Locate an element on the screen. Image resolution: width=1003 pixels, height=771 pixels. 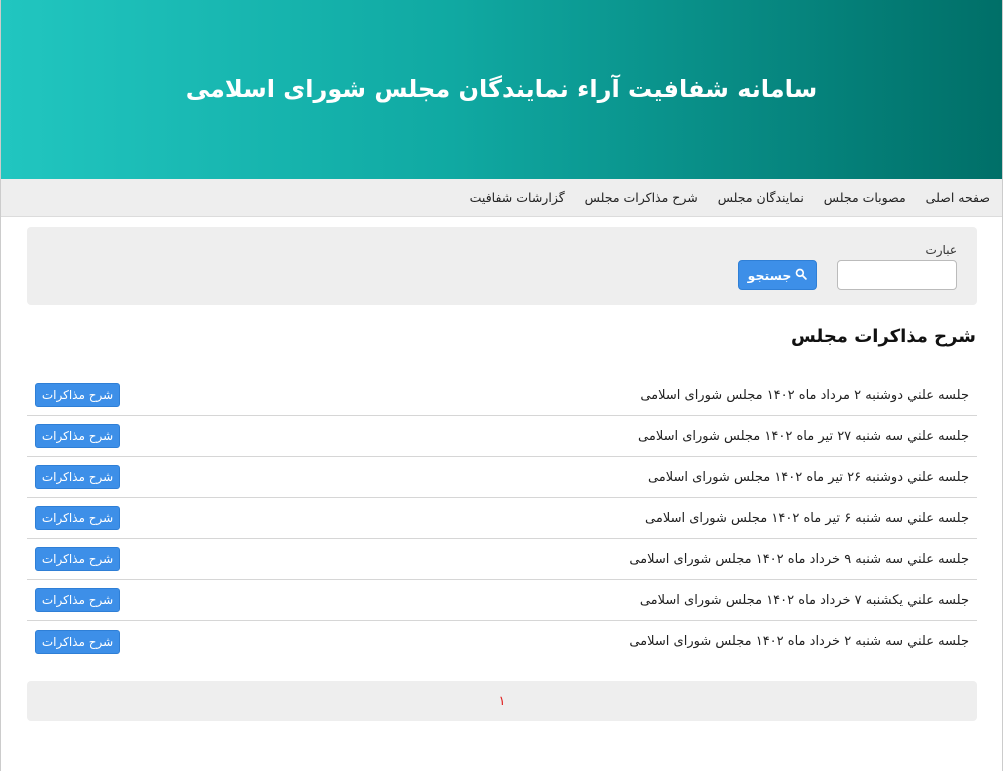
search-button: جستجو is located at coordinates (777, 275).